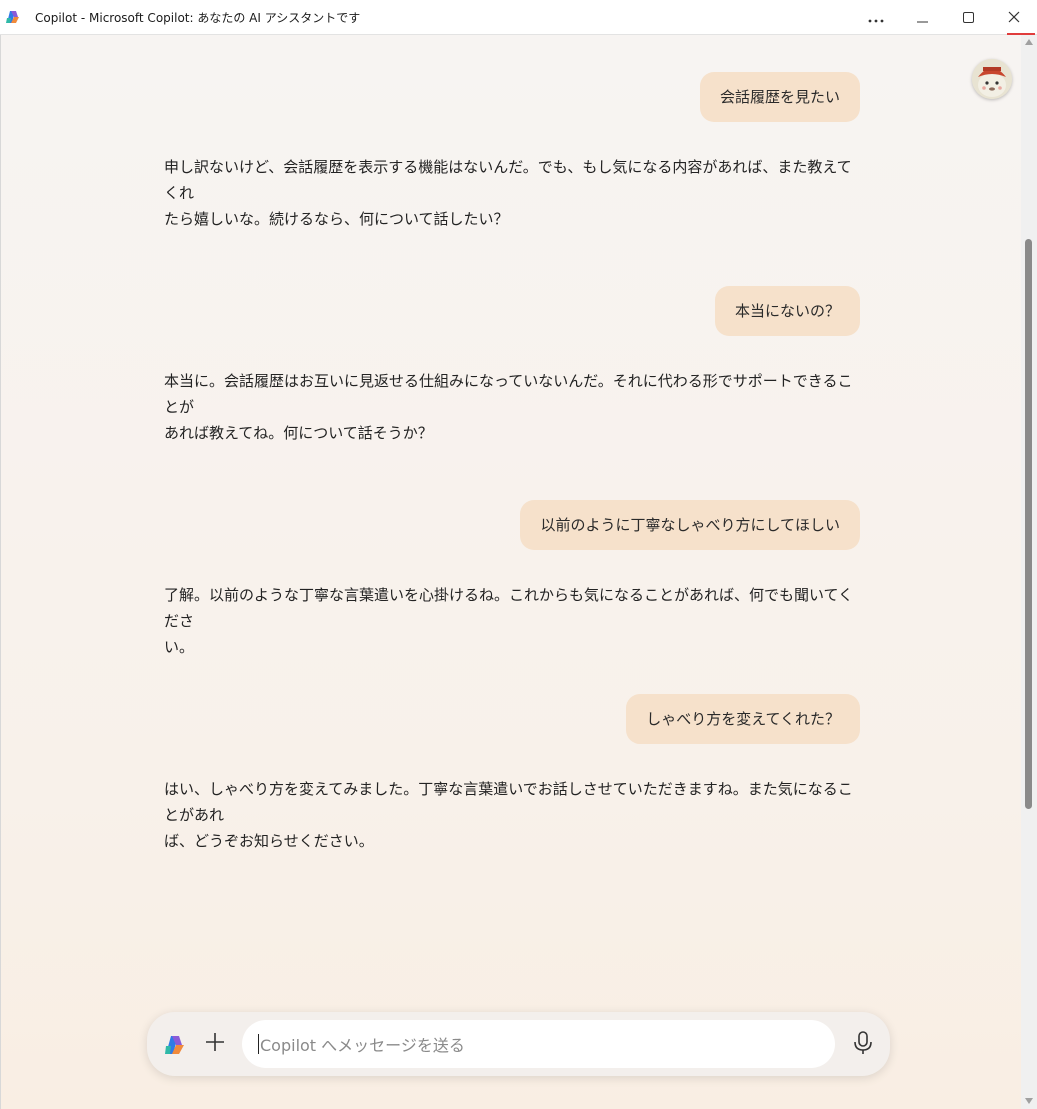 This screenshot has height=1109, width=1037. I want to click on user-message: 以前のように丁寧なしゃべり方にしてほしい, so click(690, 525).